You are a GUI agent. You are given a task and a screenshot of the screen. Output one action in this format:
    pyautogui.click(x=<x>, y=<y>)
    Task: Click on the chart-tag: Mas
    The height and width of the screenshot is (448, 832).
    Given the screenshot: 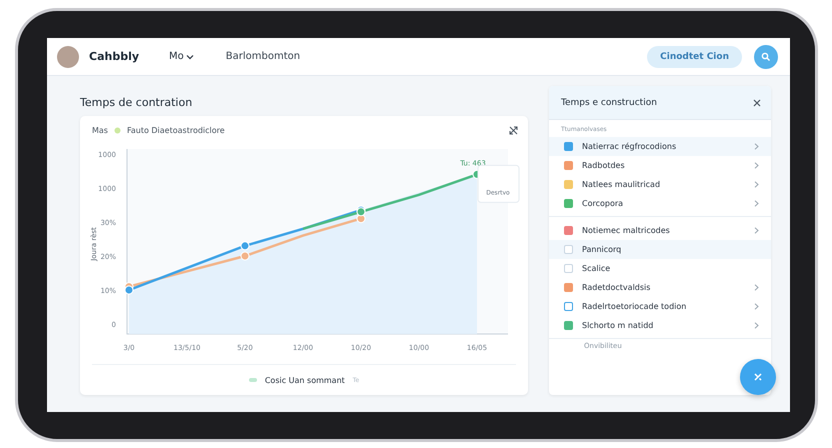 What is the action you would take?
    pyautogui.click(x=100, y=130)
    